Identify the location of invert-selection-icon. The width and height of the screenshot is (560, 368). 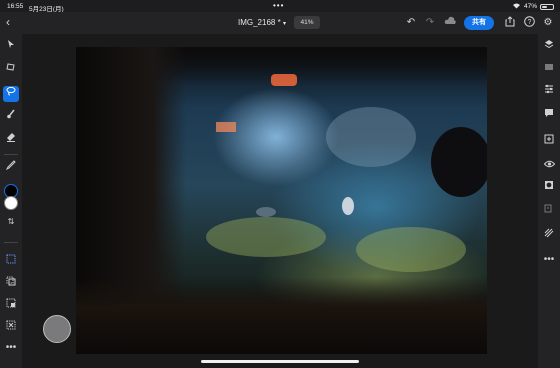
(11, 306).